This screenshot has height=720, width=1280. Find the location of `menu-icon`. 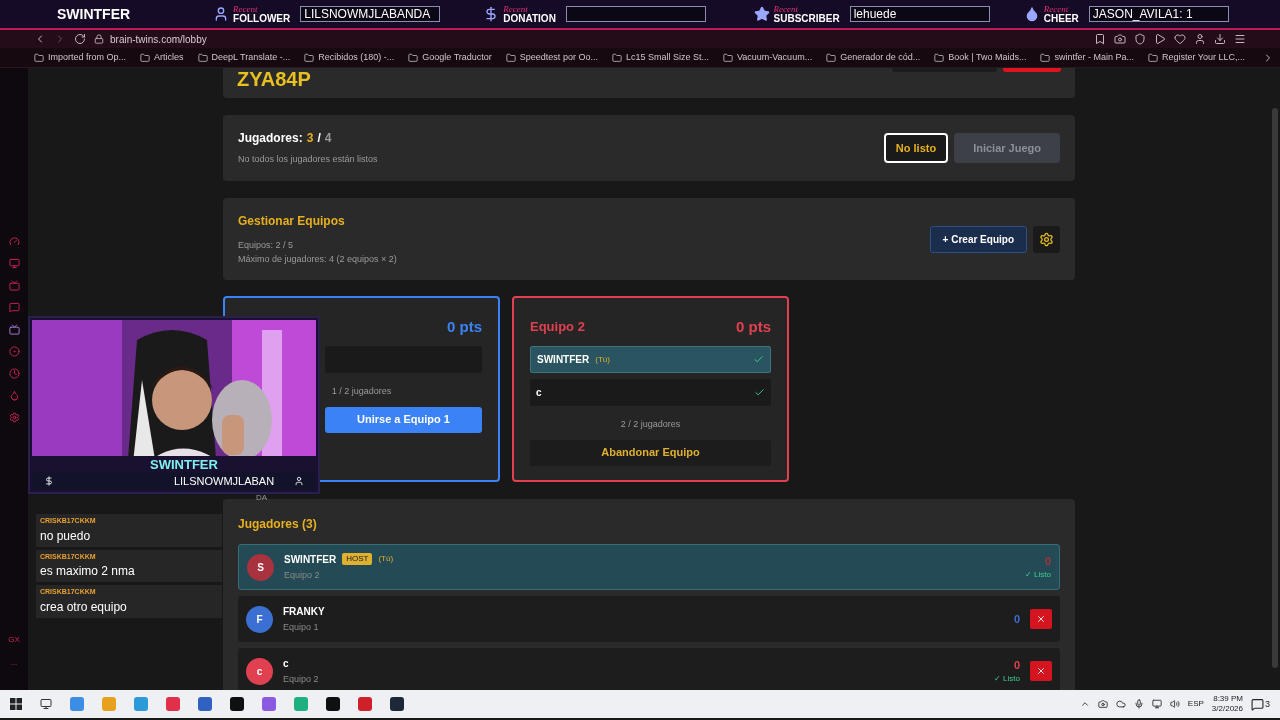

menu-icon is located at coordinates (1240, 39).